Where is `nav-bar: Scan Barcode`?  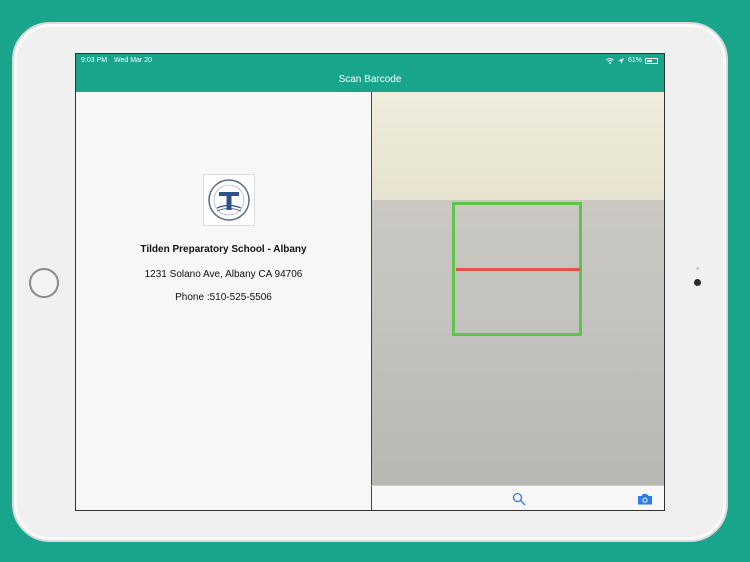 nav-bar: Scan Barcode is located at coordinates (370, 80).